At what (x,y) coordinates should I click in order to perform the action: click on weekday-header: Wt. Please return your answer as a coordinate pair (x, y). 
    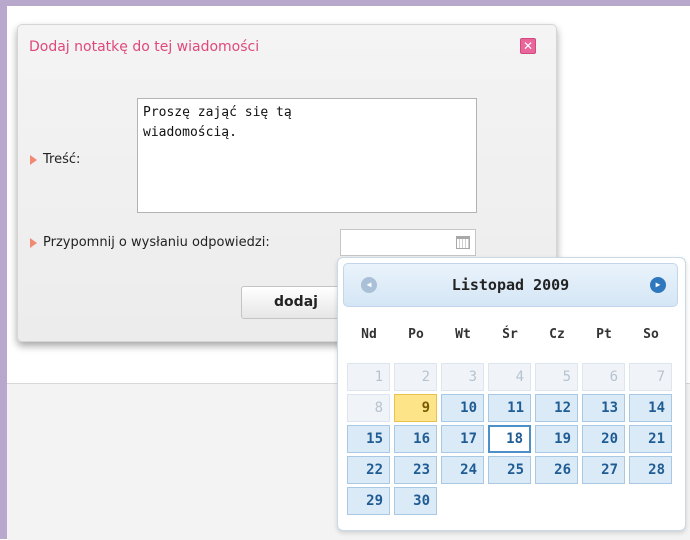
    Looking at the image, I should click on (463, 334).